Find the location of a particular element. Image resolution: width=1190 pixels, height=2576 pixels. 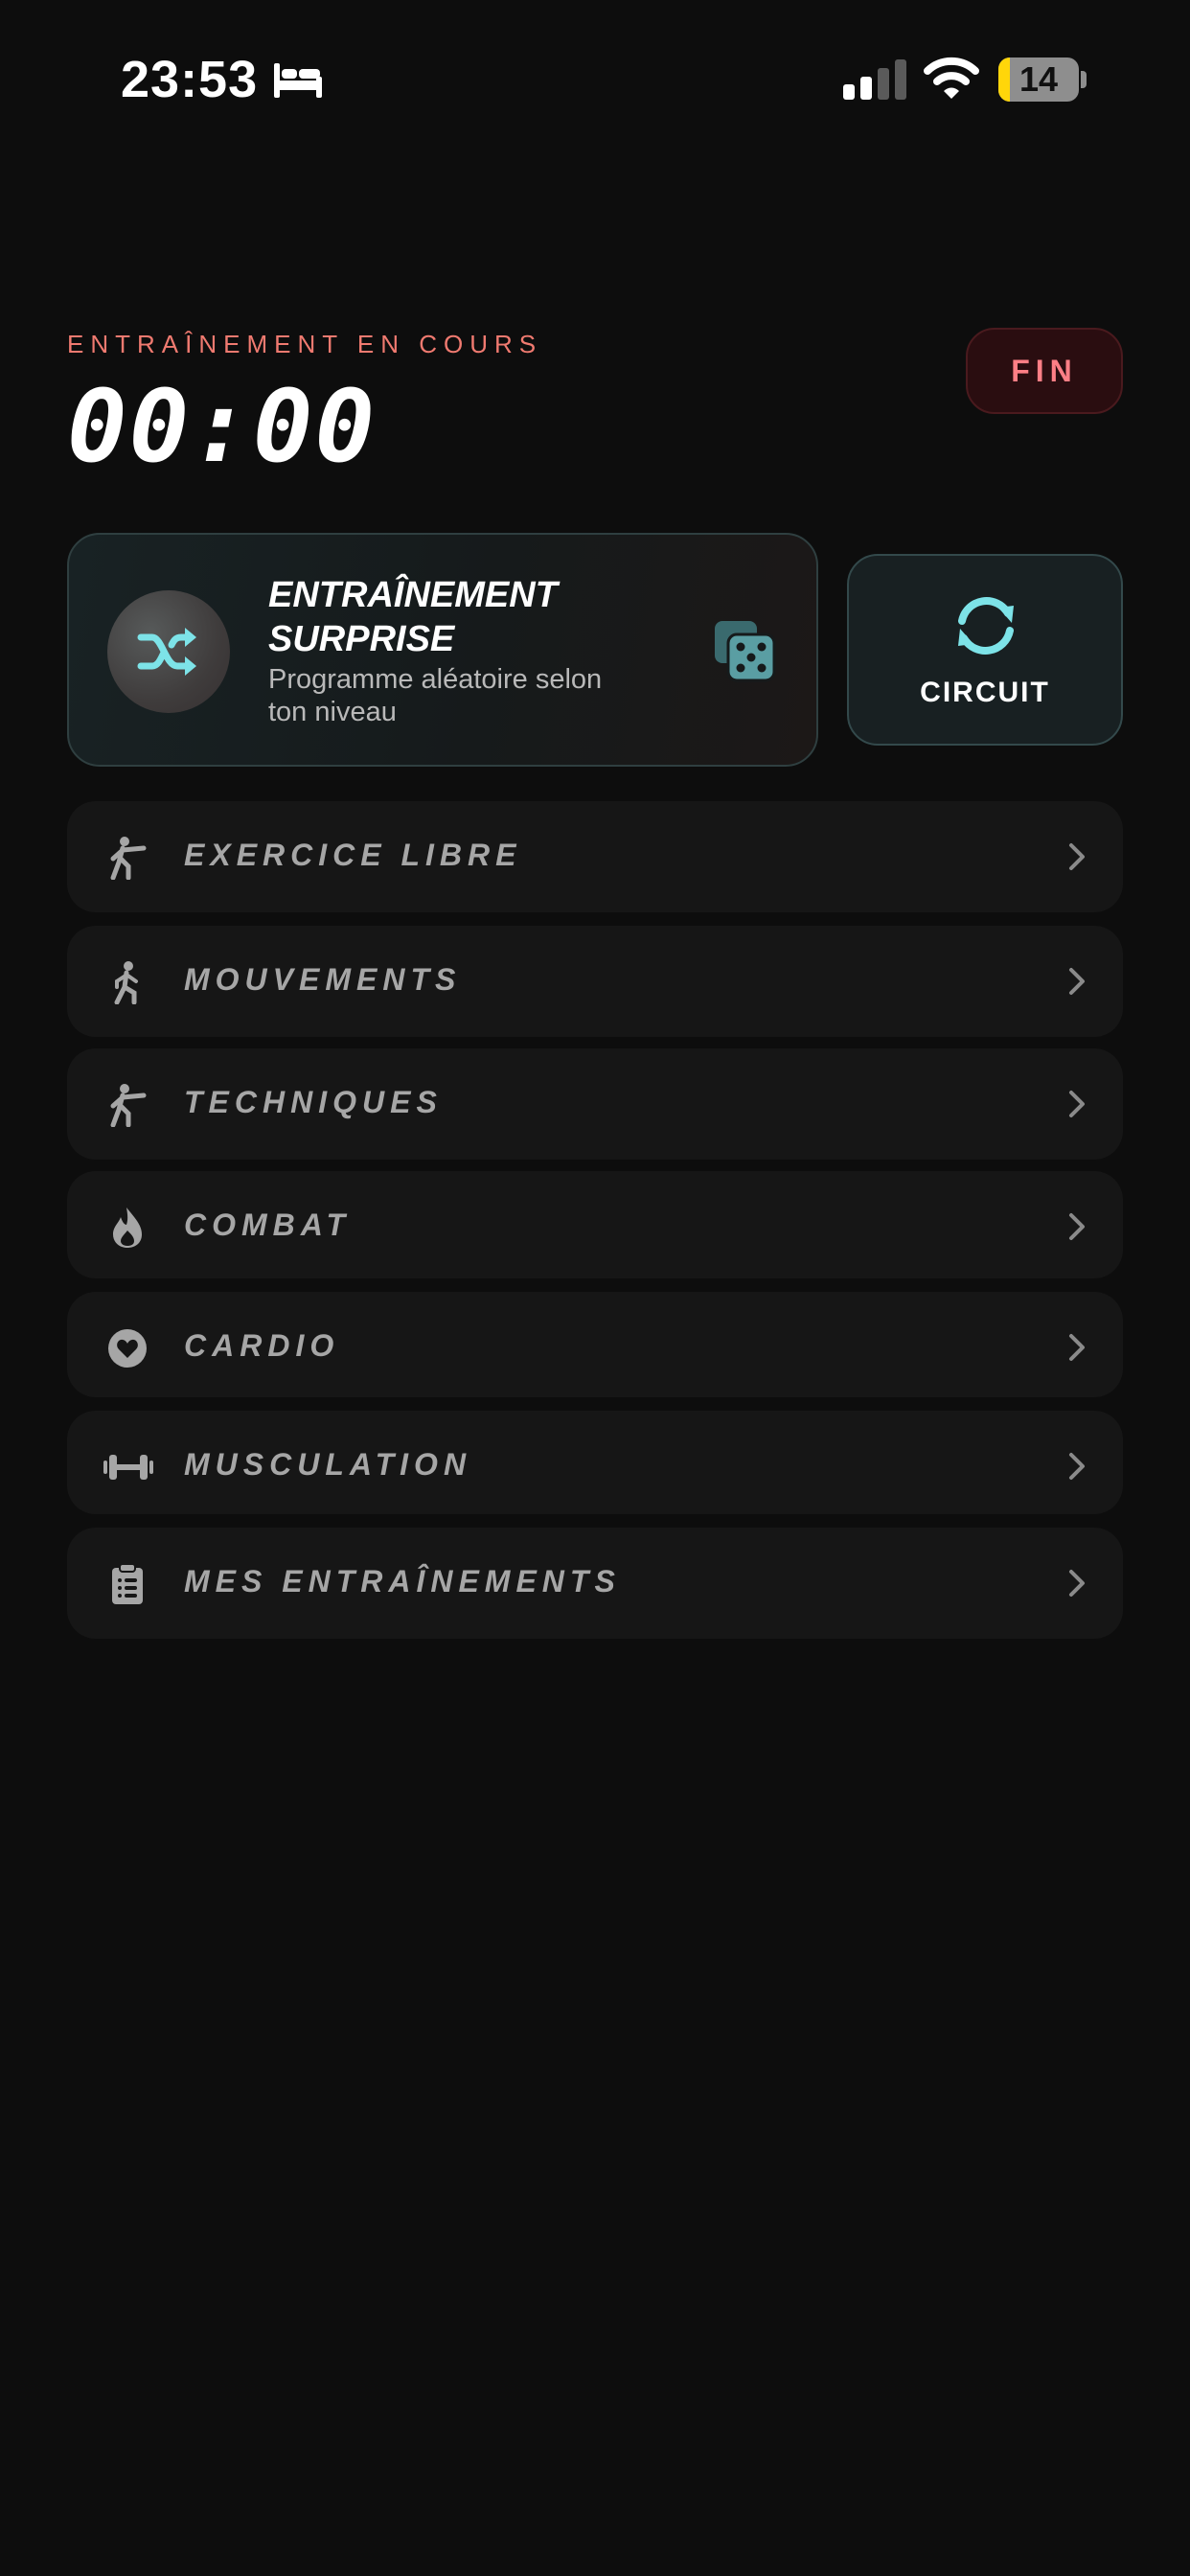

menu-item-label: EXERCICE LIBRE is located at coordinates (353, 855).